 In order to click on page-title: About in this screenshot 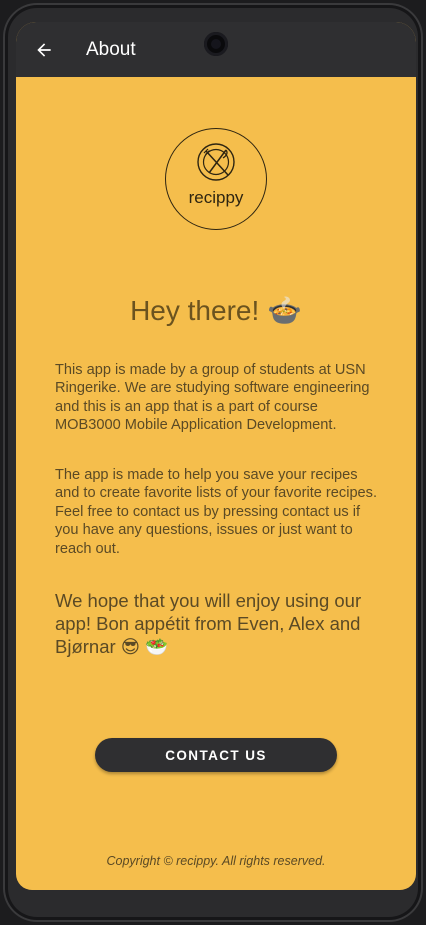, I will do `click(111, 49)`.